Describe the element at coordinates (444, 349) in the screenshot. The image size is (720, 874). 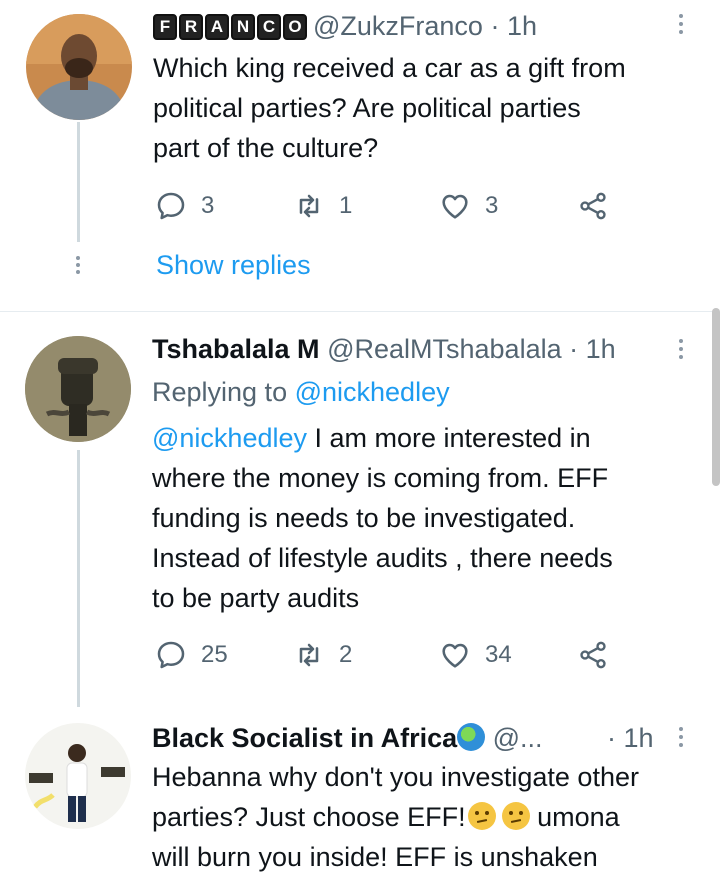
I see `handle: @RealMTshabalala` at that location.